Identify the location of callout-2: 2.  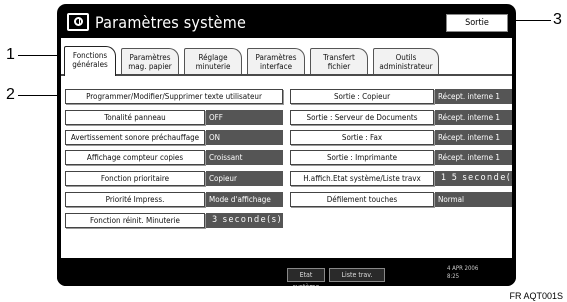
(10, 94).